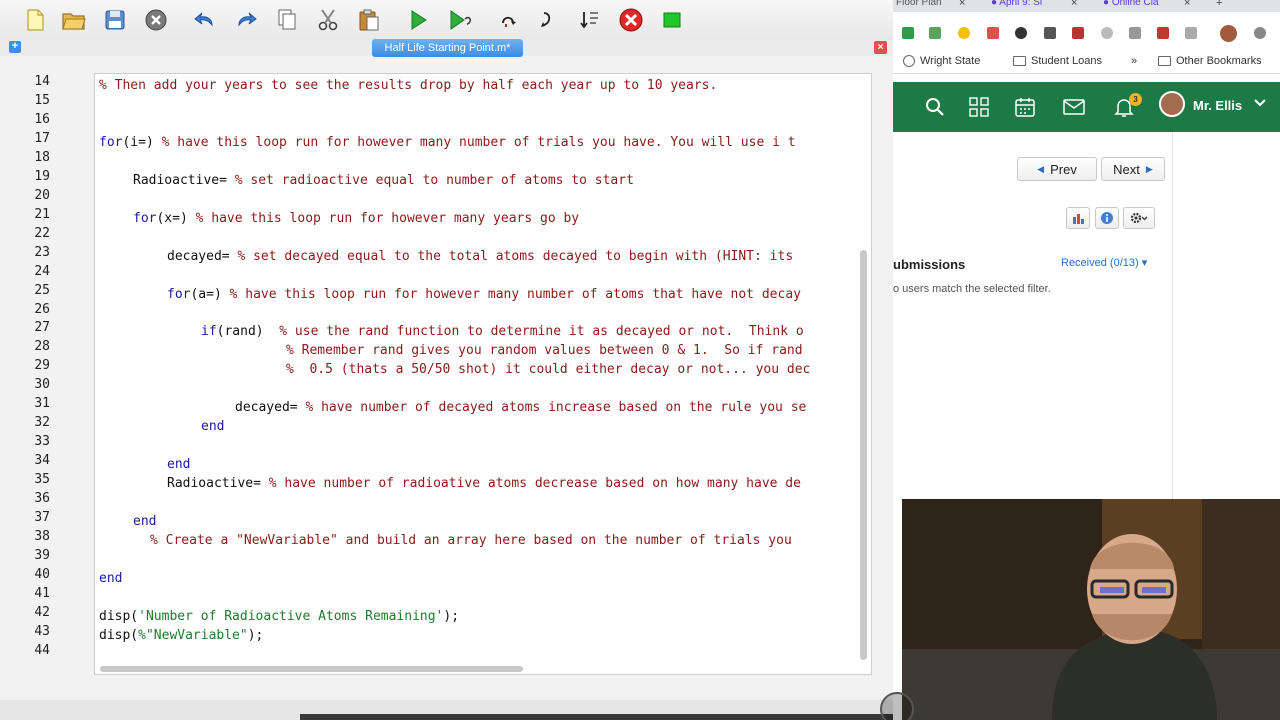 The image size is (1280, 720). What do you see at coordinates (1163, 33) in the screenshot?
I see `app-extension-icon` at bounding box center [1163, 33].